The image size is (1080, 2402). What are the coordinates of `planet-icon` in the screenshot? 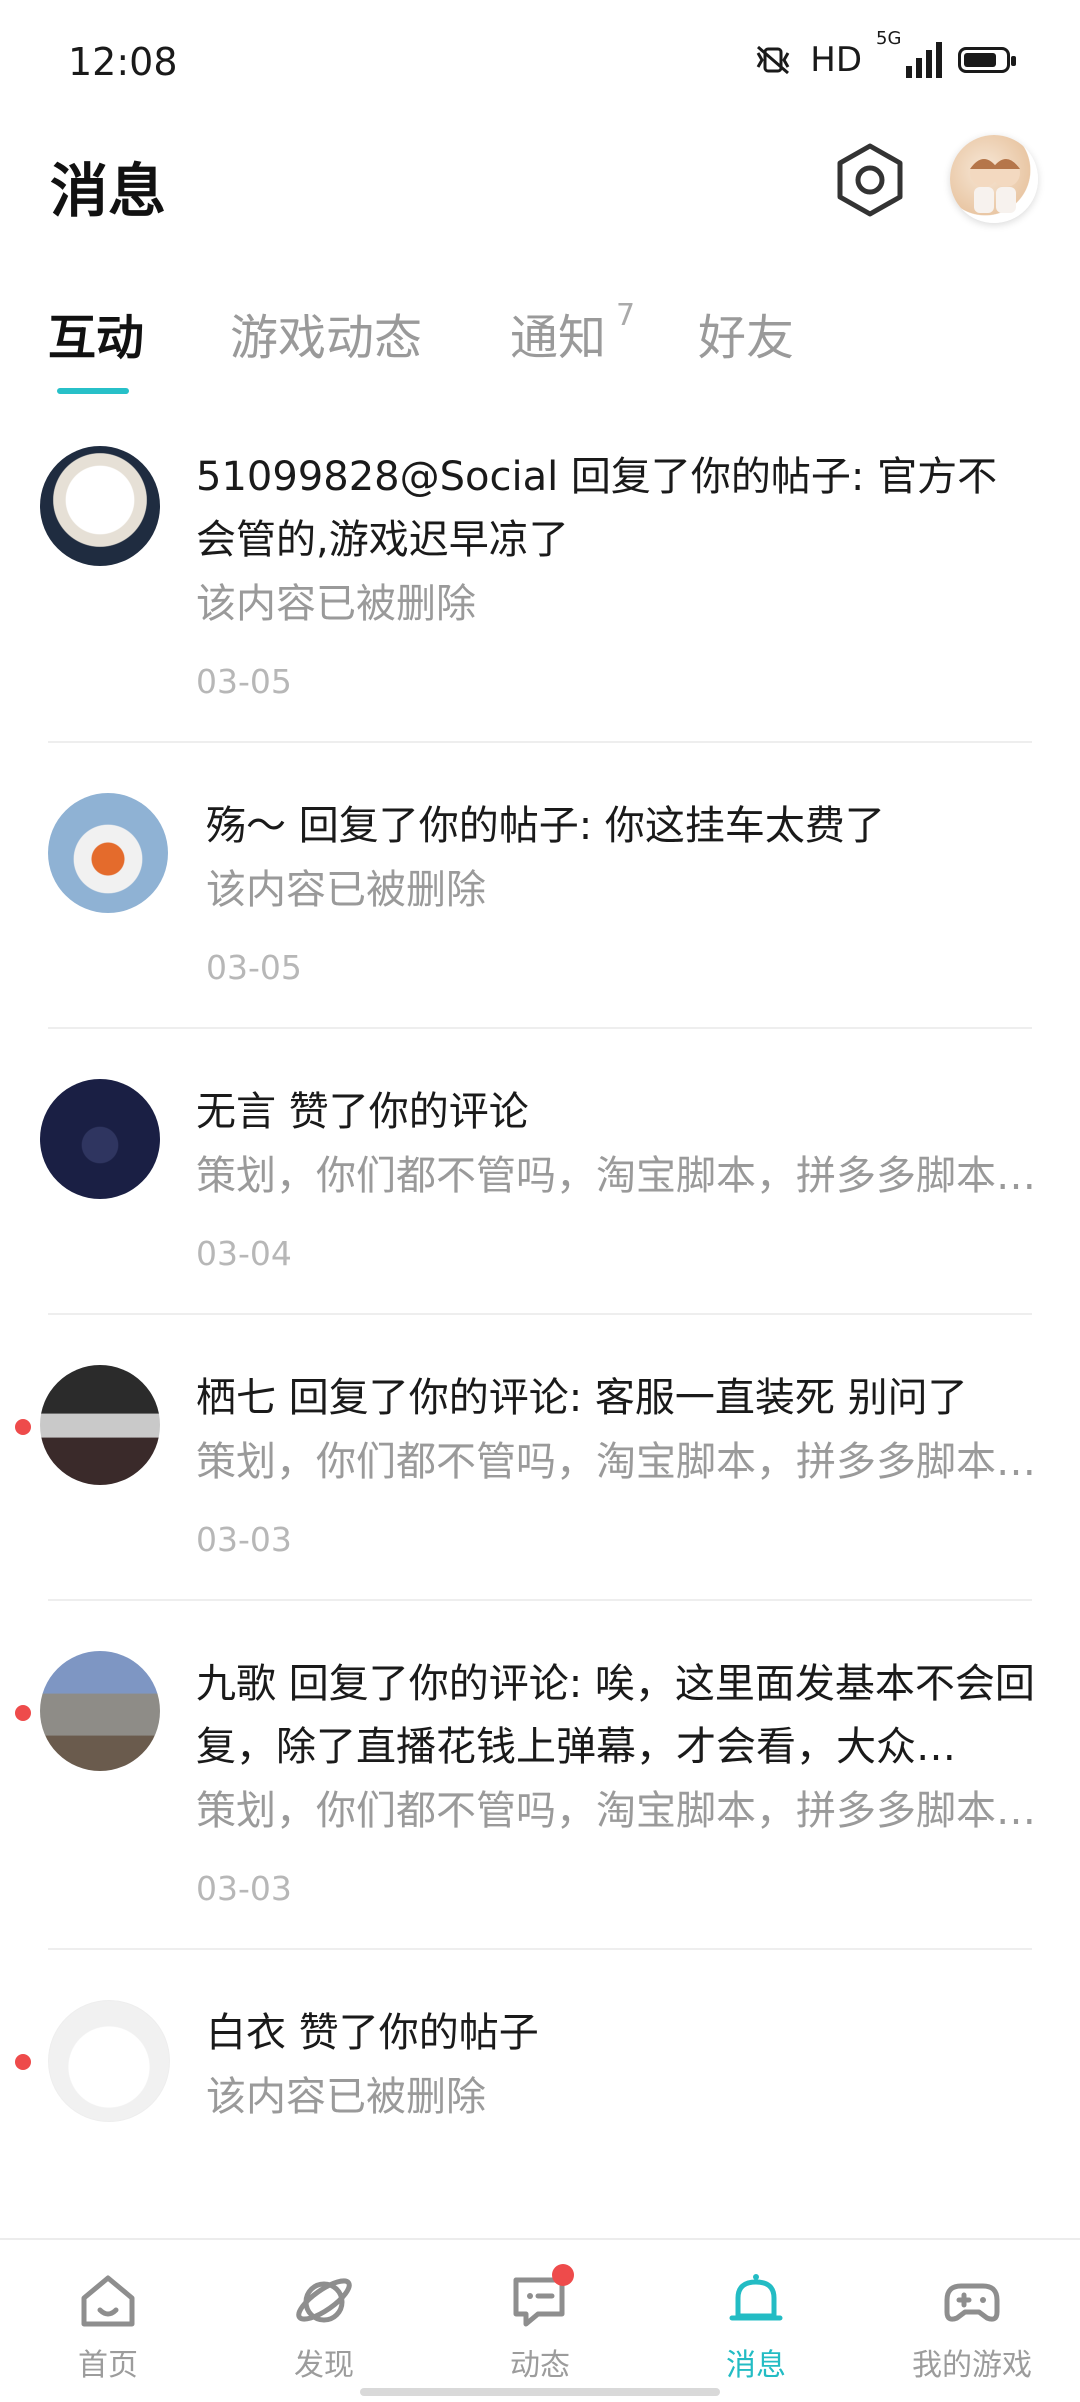 It's located at (324, 2300).